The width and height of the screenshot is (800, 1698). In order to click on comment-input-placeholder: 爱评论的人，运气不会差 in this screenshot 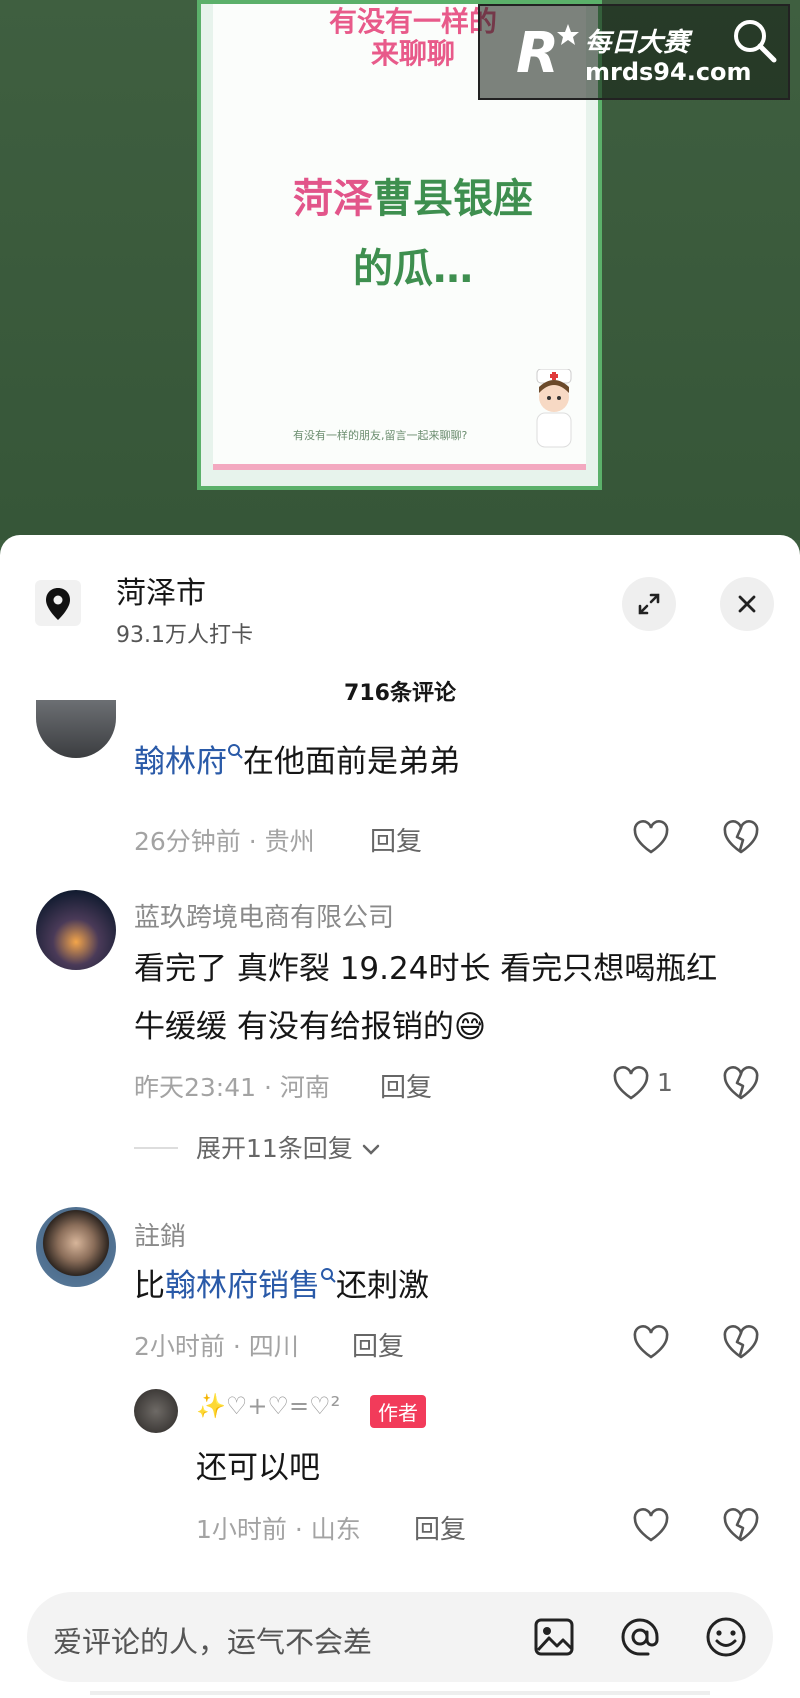, I will do `click(213, 1642)`.